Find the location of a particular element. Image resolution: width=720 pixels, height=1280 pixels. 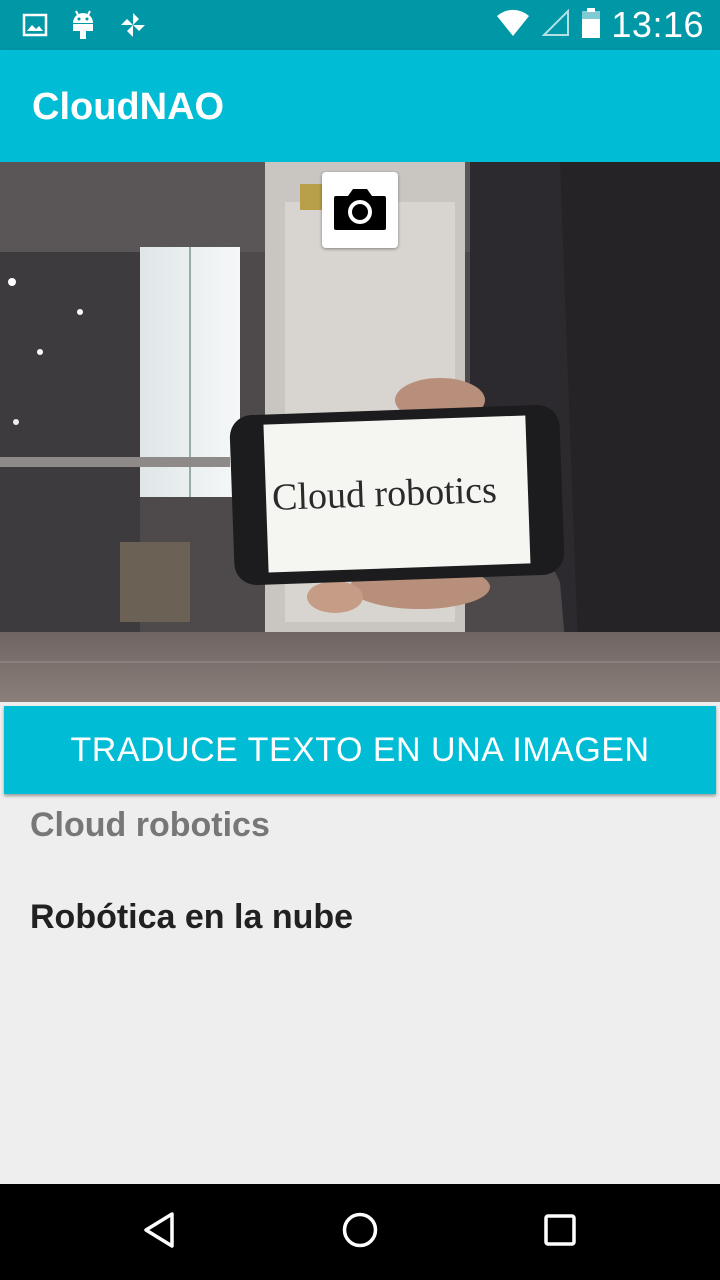

home-icon is located at coordinates (360, 1232).